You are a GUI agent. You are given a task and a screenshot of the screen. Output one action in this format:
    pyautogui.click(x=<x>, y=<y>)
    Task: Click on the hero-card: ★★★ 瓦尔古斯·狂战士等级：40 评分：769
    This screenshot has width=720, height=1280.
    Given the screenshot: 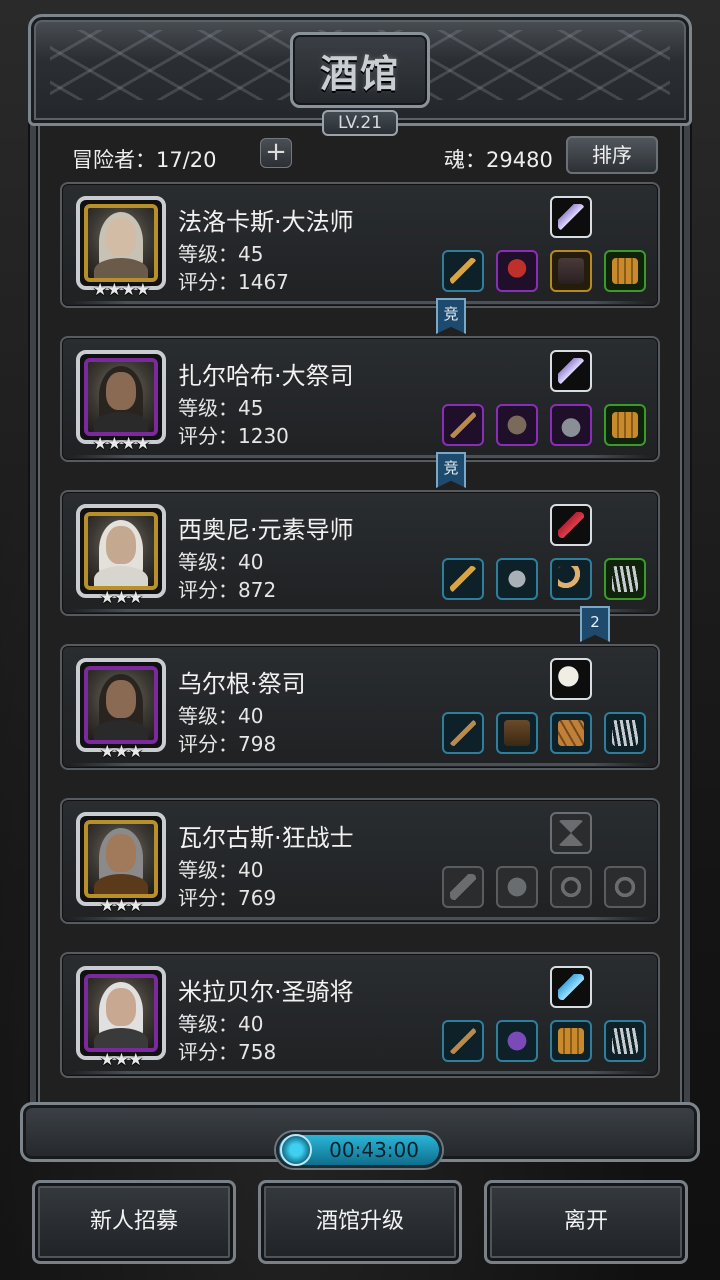 What is the action you would take?
    pyautogui.click(x=360, y=861)
    